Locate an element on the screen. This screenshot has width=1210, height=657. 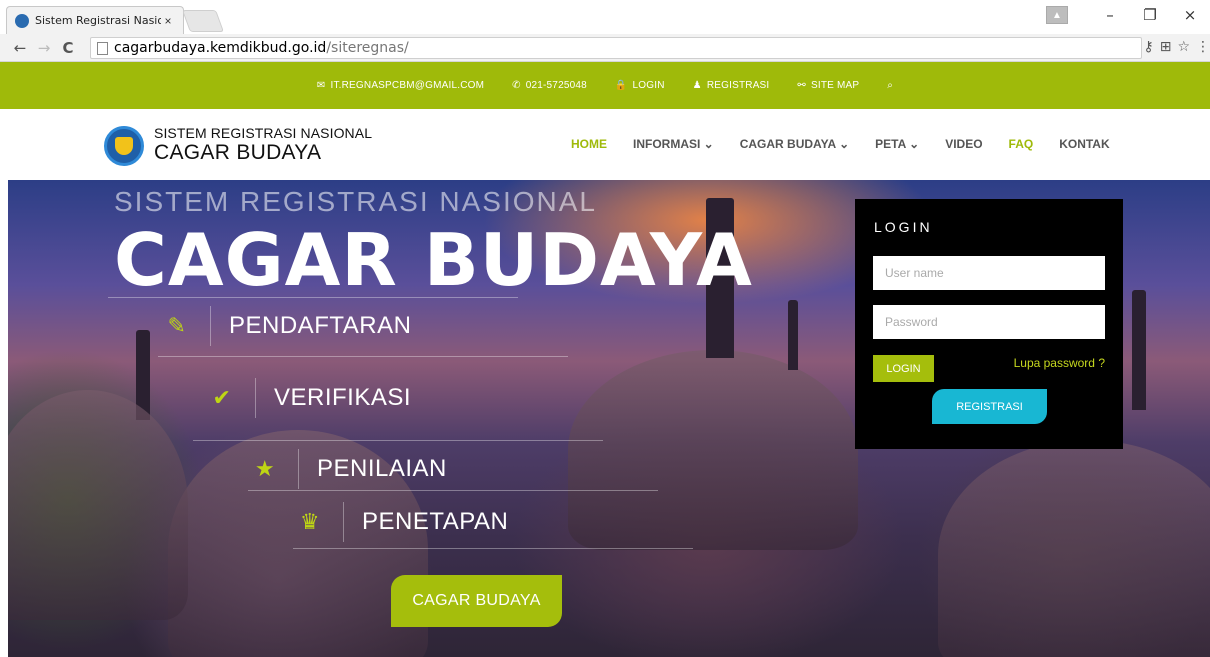
tab-title: Sistem Registrasi Nasional is located at coordinates (98, 20).